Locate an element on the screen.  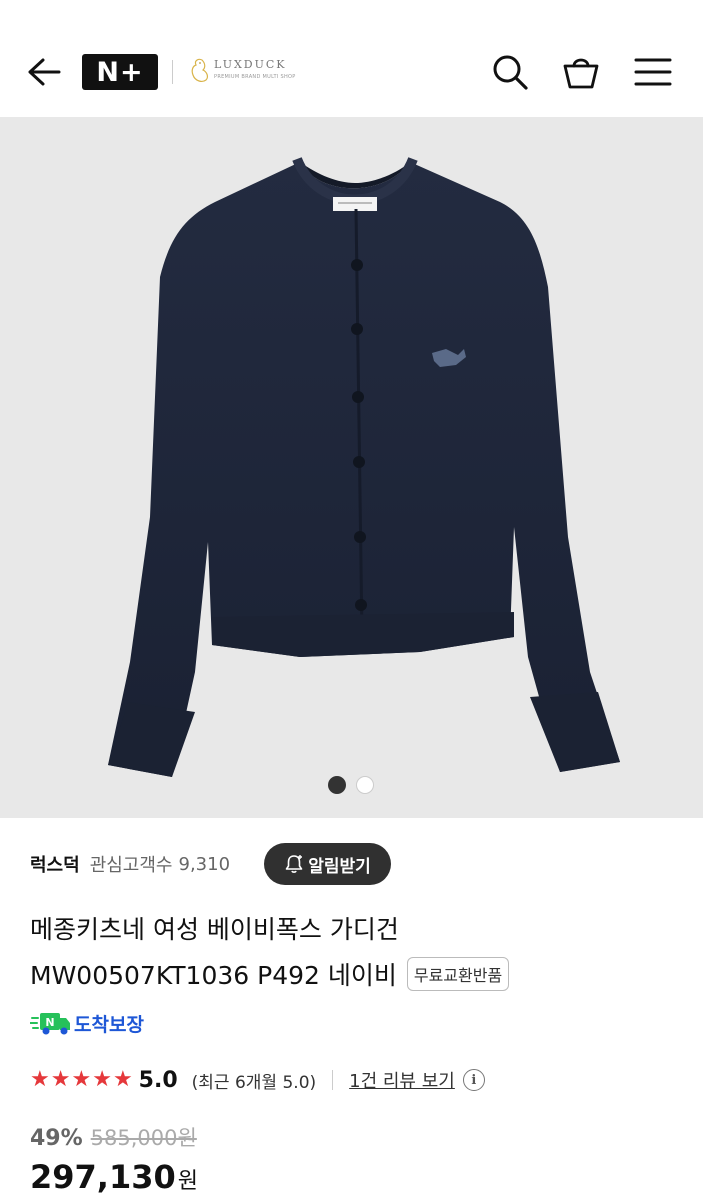
currency-unit: 원 is located at coordinates (187, 1181).